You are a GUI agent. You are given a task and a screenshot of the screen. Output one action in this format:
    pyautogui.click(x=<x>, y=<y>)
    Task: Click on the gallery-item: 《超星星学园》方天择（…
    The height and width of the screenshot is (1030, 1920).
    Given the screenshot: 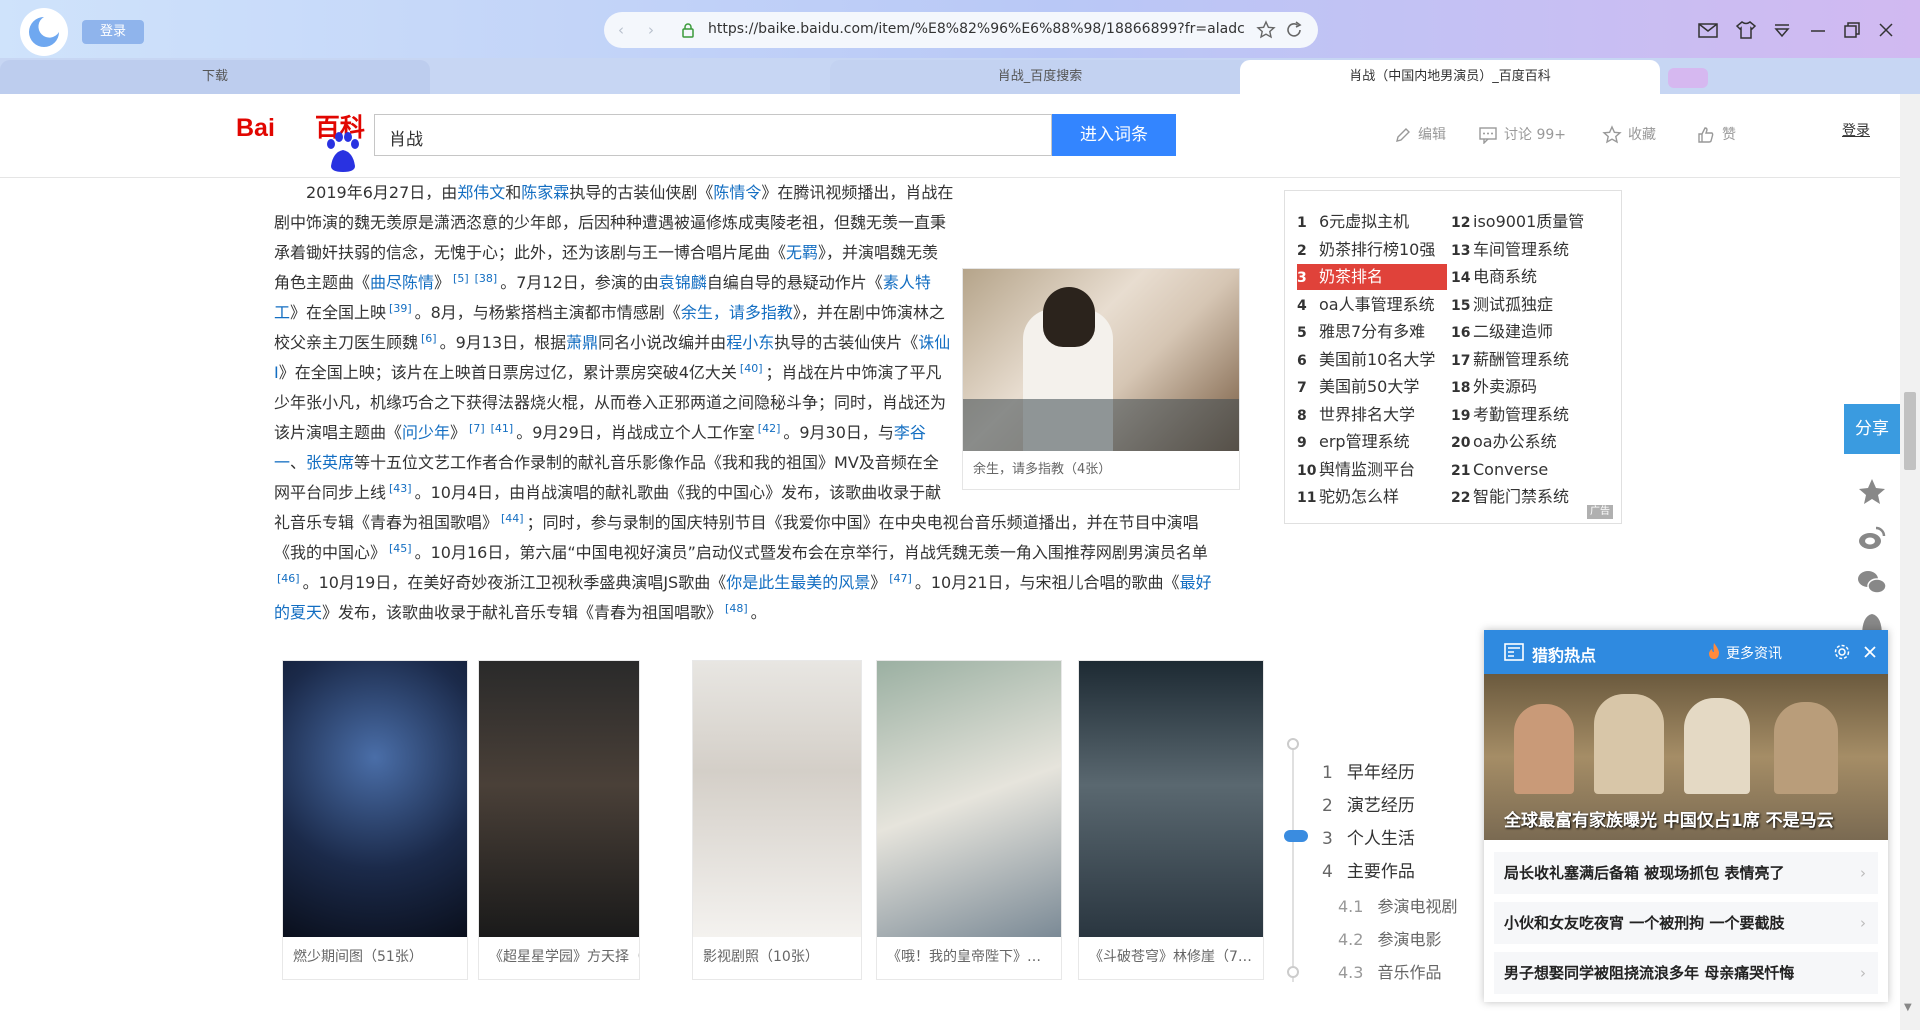 What is the action you would take?
    pyautogui.click(x=559, y=820)
    